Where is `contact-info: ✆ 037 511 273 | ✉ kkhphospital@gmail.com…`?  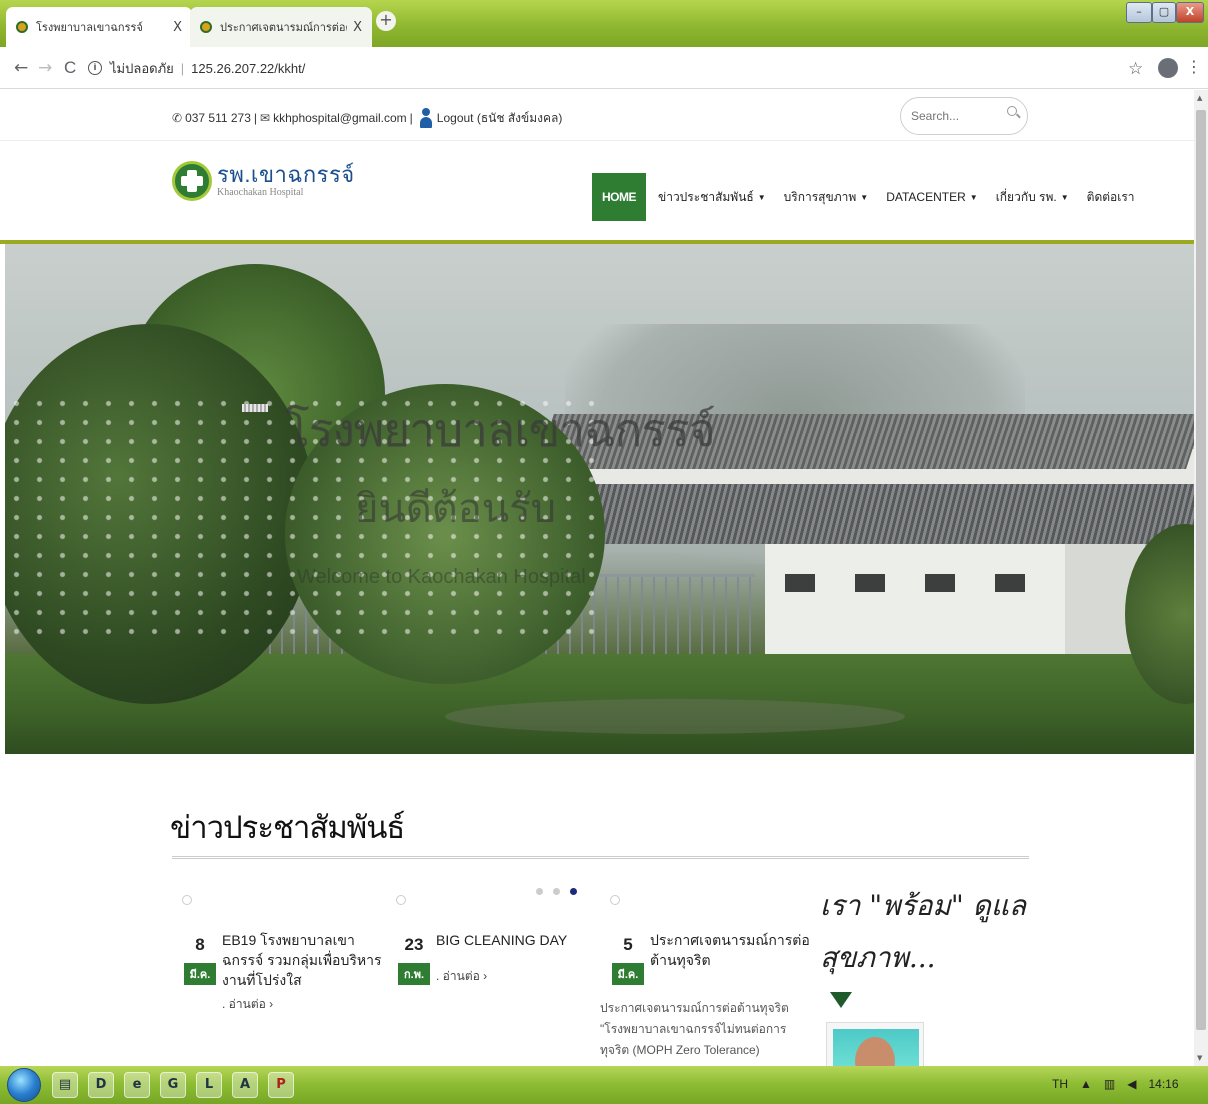 contact-info: ✆ 037 511 273 | ✉ kkhphospital@gmail.com… is located at coordinates (367, 118).